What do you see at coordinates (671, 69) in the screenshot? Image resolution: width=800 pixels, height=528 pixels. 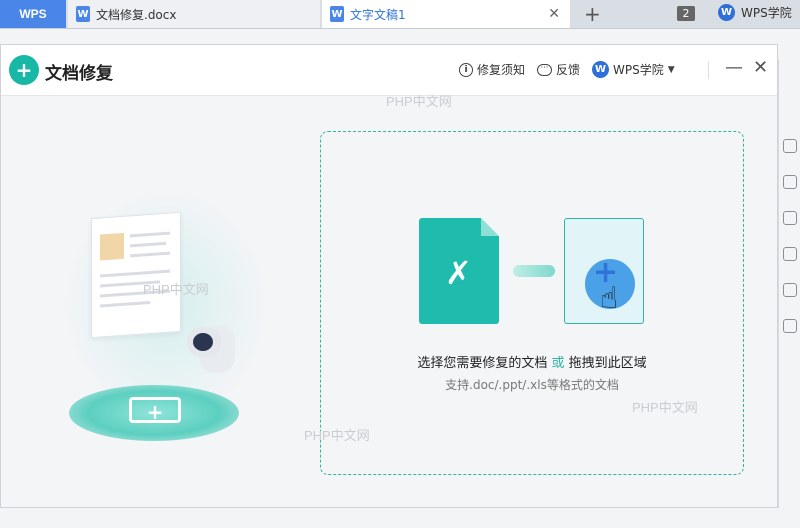 I see `caret-down-icon: ▼` at bounding box center [671, 69].